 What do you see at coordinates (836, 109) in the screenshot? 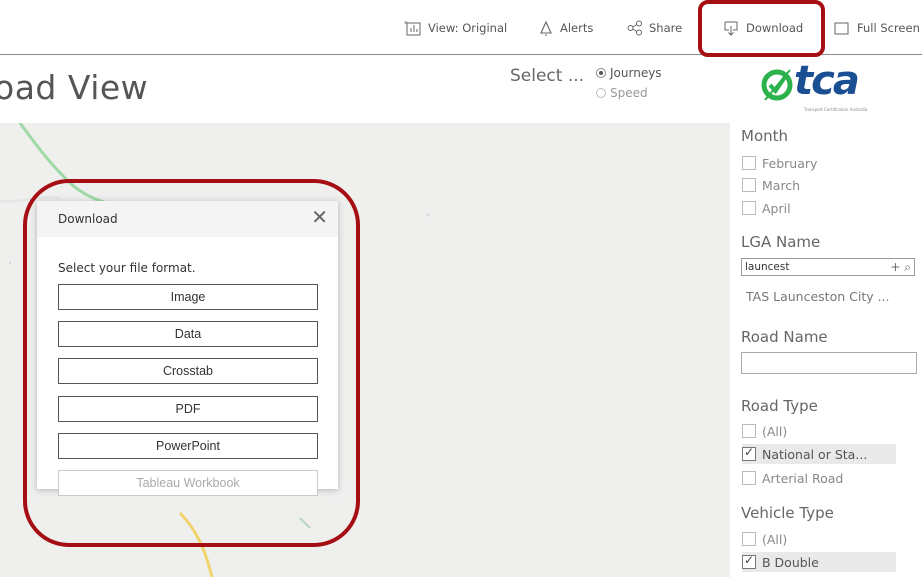
I see `tca-logo-tagline: Transport Certification Australia` at bounding box center [836, 109].